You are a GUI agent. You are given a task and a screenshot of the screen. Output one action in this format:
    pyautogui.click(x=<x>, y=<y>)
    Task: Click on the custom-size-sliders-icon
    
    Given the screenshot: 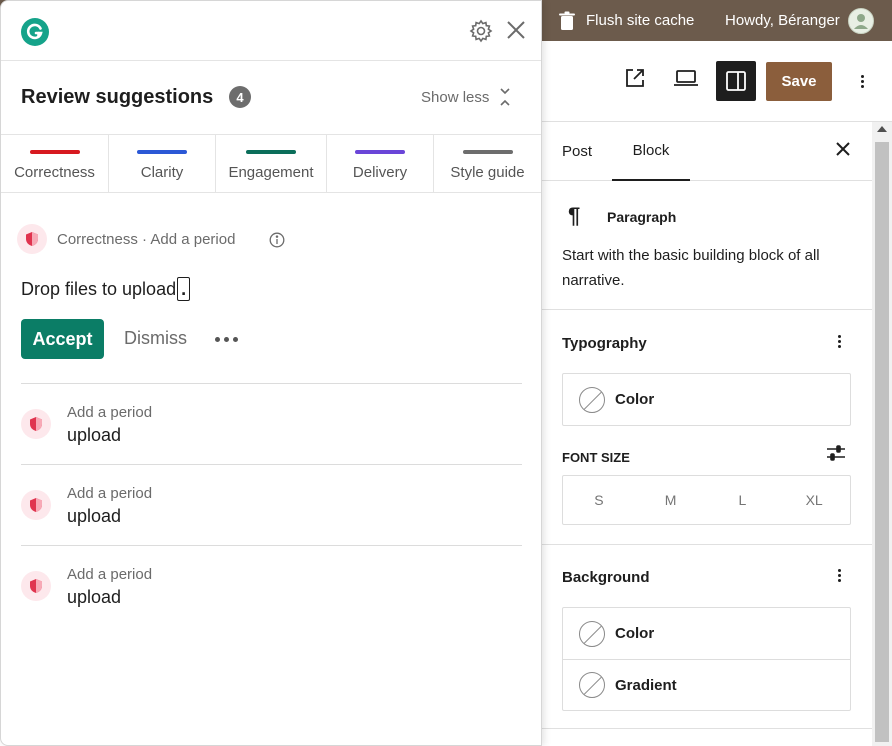 What is the action you would take?
    pyautogui.click(x=836, y=453)
    